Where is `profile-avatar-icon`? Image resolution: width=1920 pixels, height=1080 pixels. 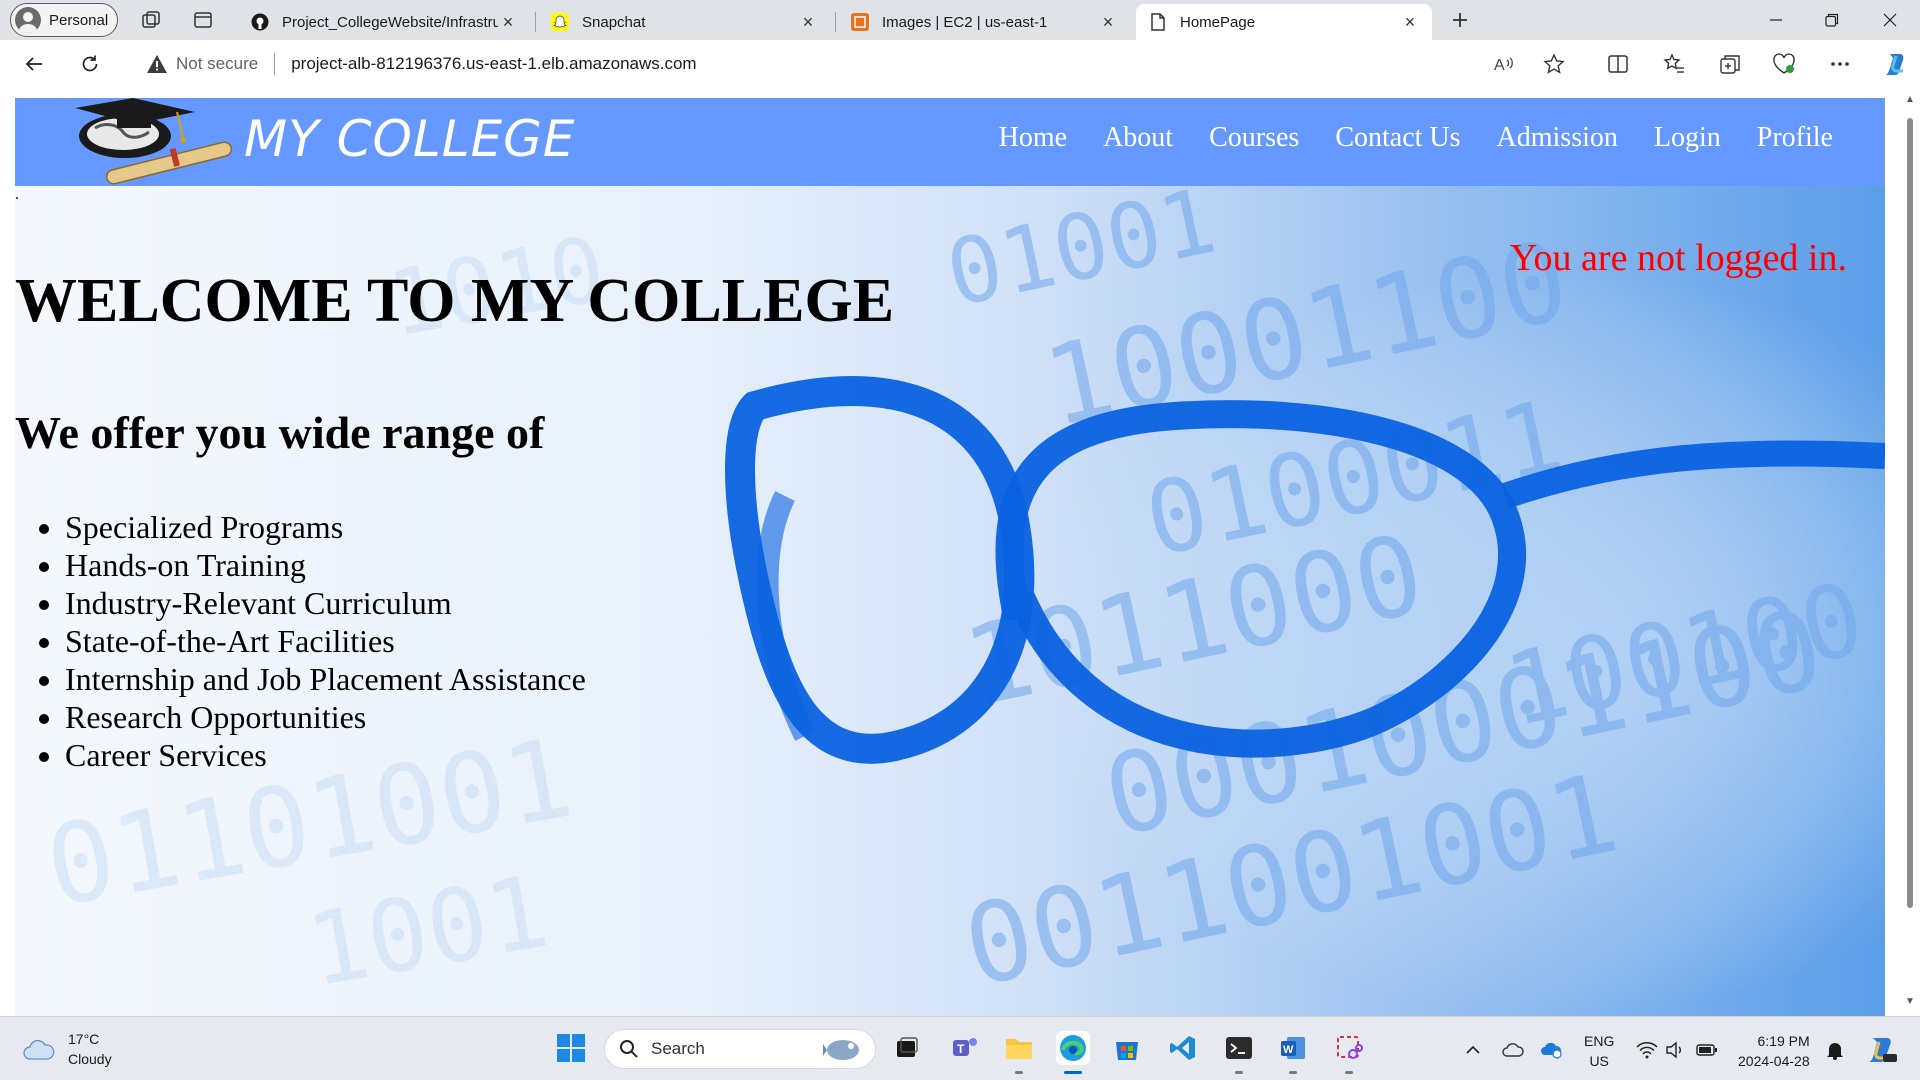 profile-avatar-icon is located at coordinates (28, 20).